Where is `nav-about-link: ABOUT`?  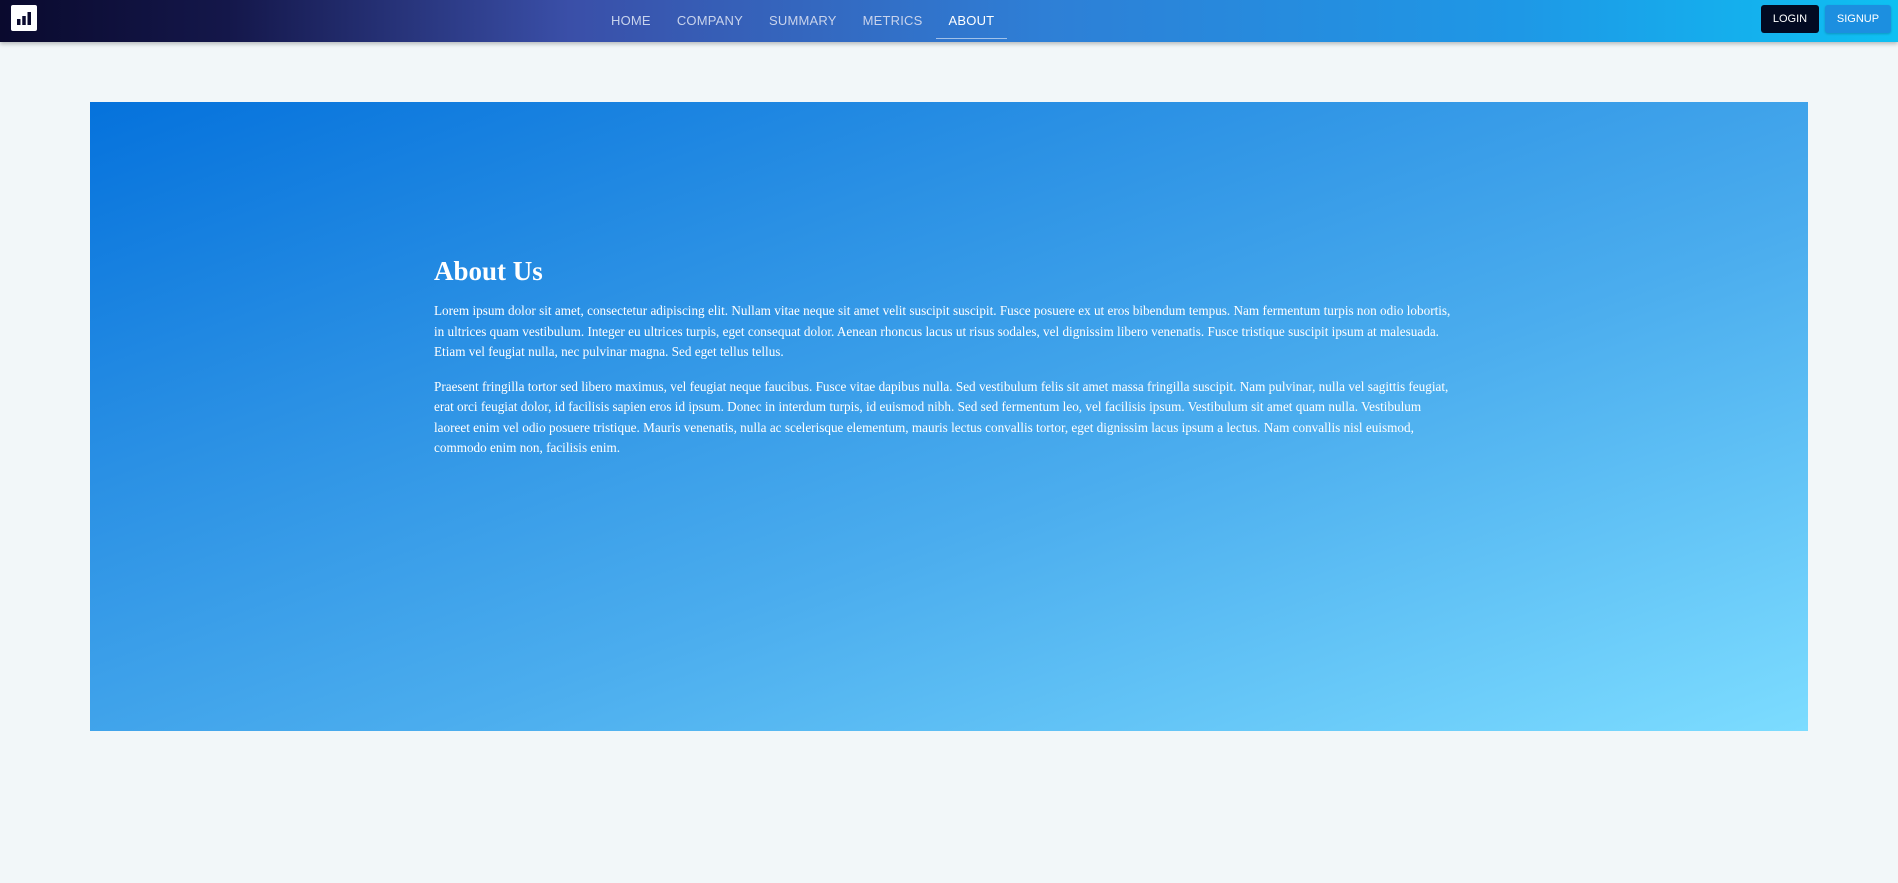 nav-about-link: ABOUT is located at coordinates (971, 21).